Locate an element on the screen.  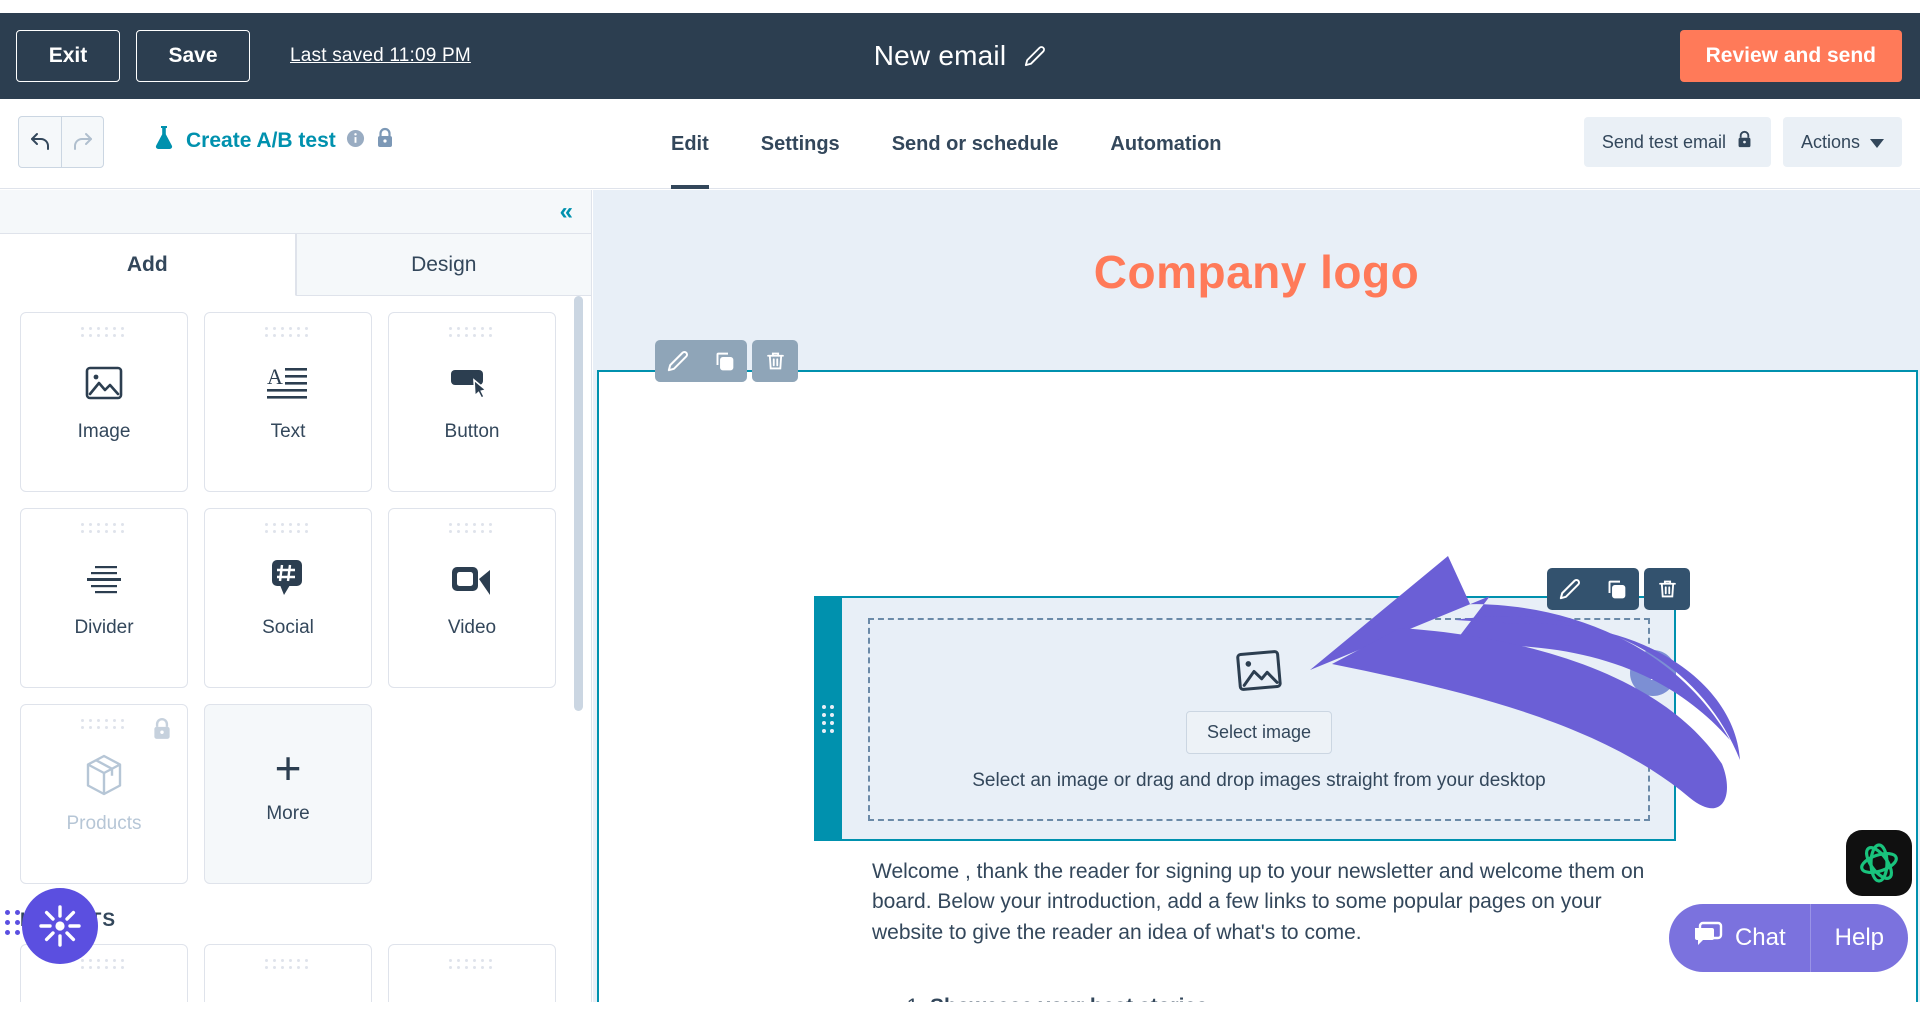
edit-title-pencil-icon is located at coordinates (1035, 56).